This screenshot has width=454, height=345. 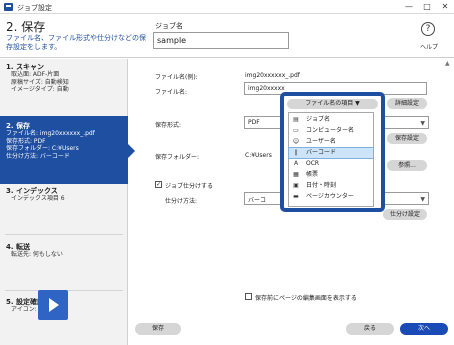 I want to click on calendar-icon: ▣, so click(x=296, y=185).